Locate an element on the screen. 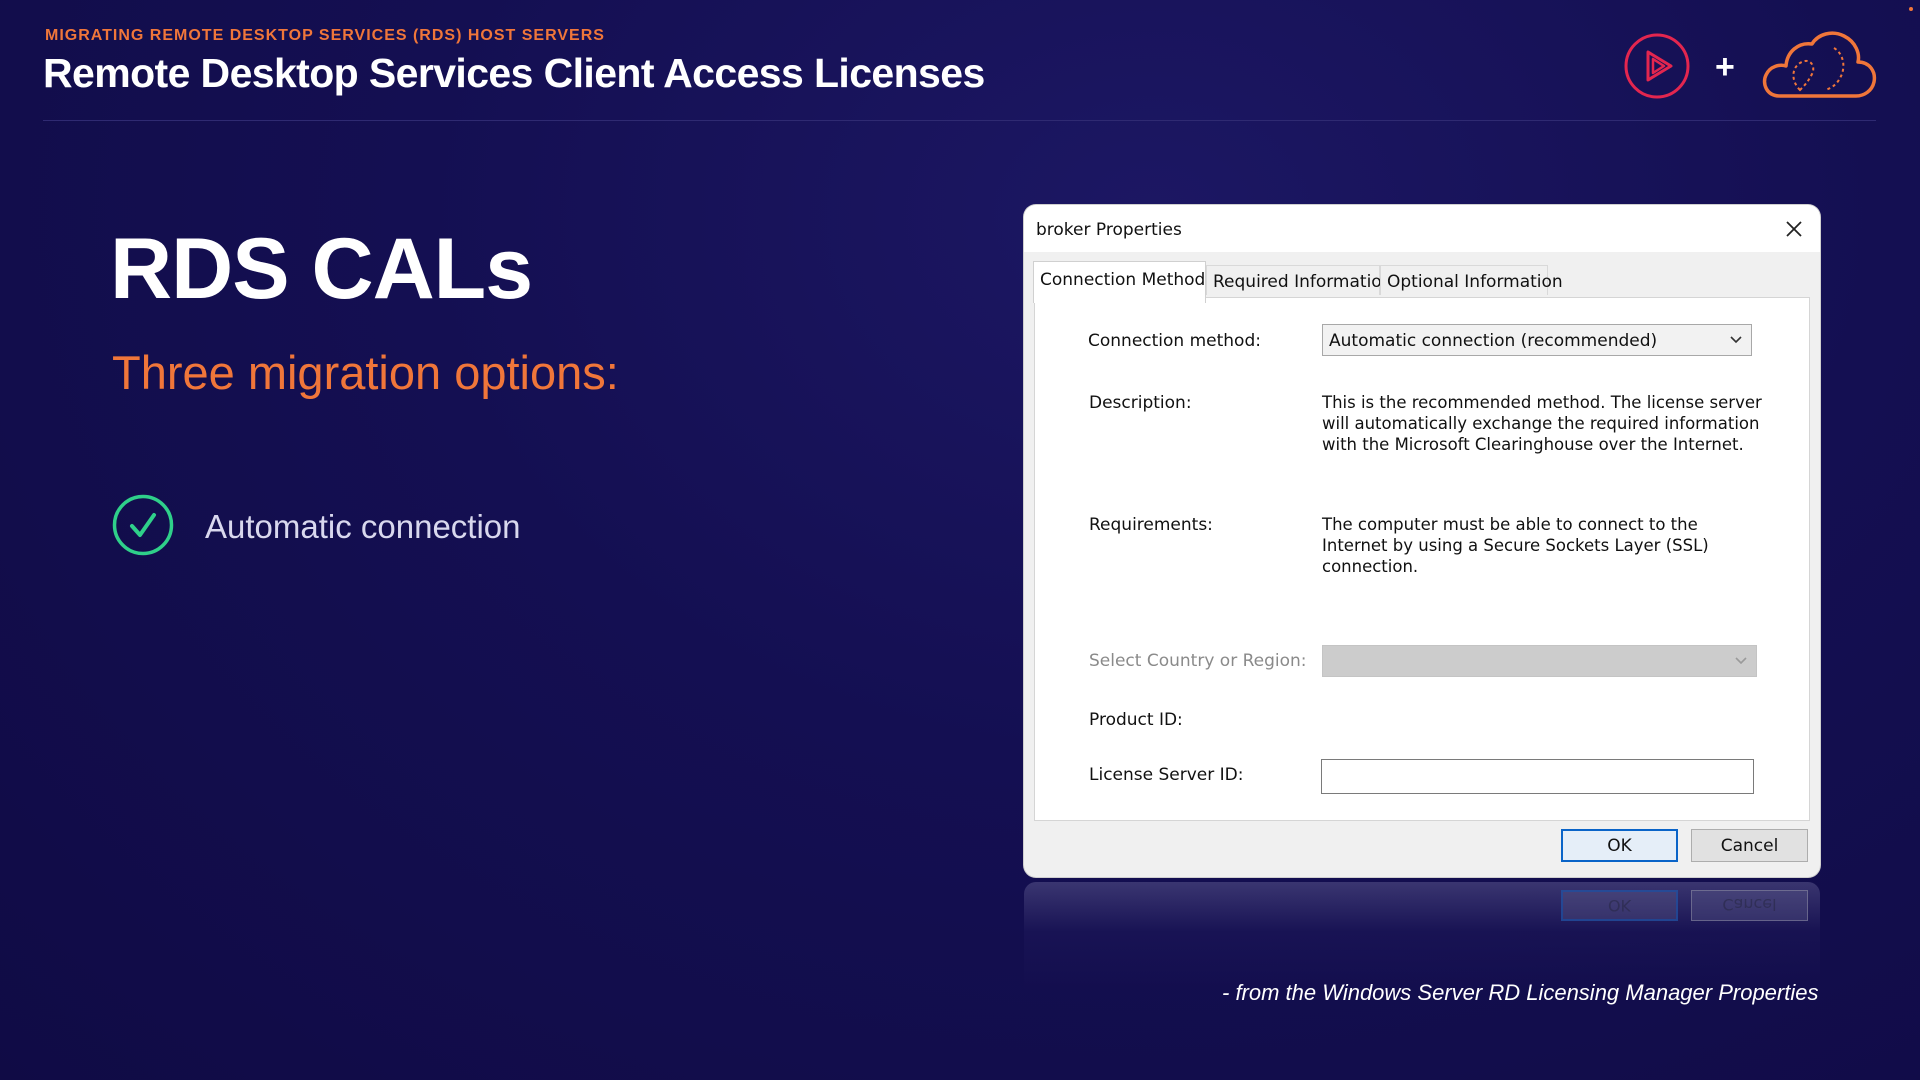 The height and width of the screenshot is (1080, 1920). connection-method-value: Automatic connection (recommended) is located at coordinates (1493, 341).